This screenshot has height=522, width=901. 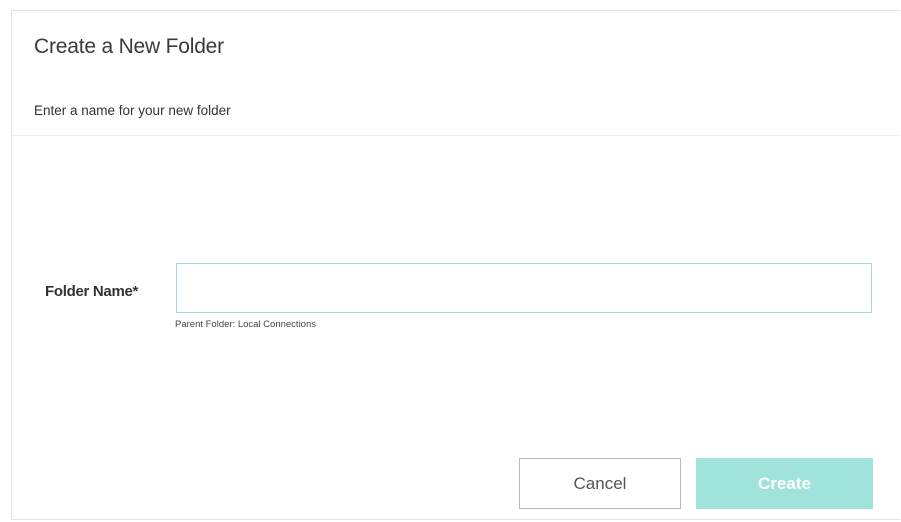 What do you see at coordinates (524, 288) in the screenshot?
I see `folder-name-input` at bounding box center [524, 288].